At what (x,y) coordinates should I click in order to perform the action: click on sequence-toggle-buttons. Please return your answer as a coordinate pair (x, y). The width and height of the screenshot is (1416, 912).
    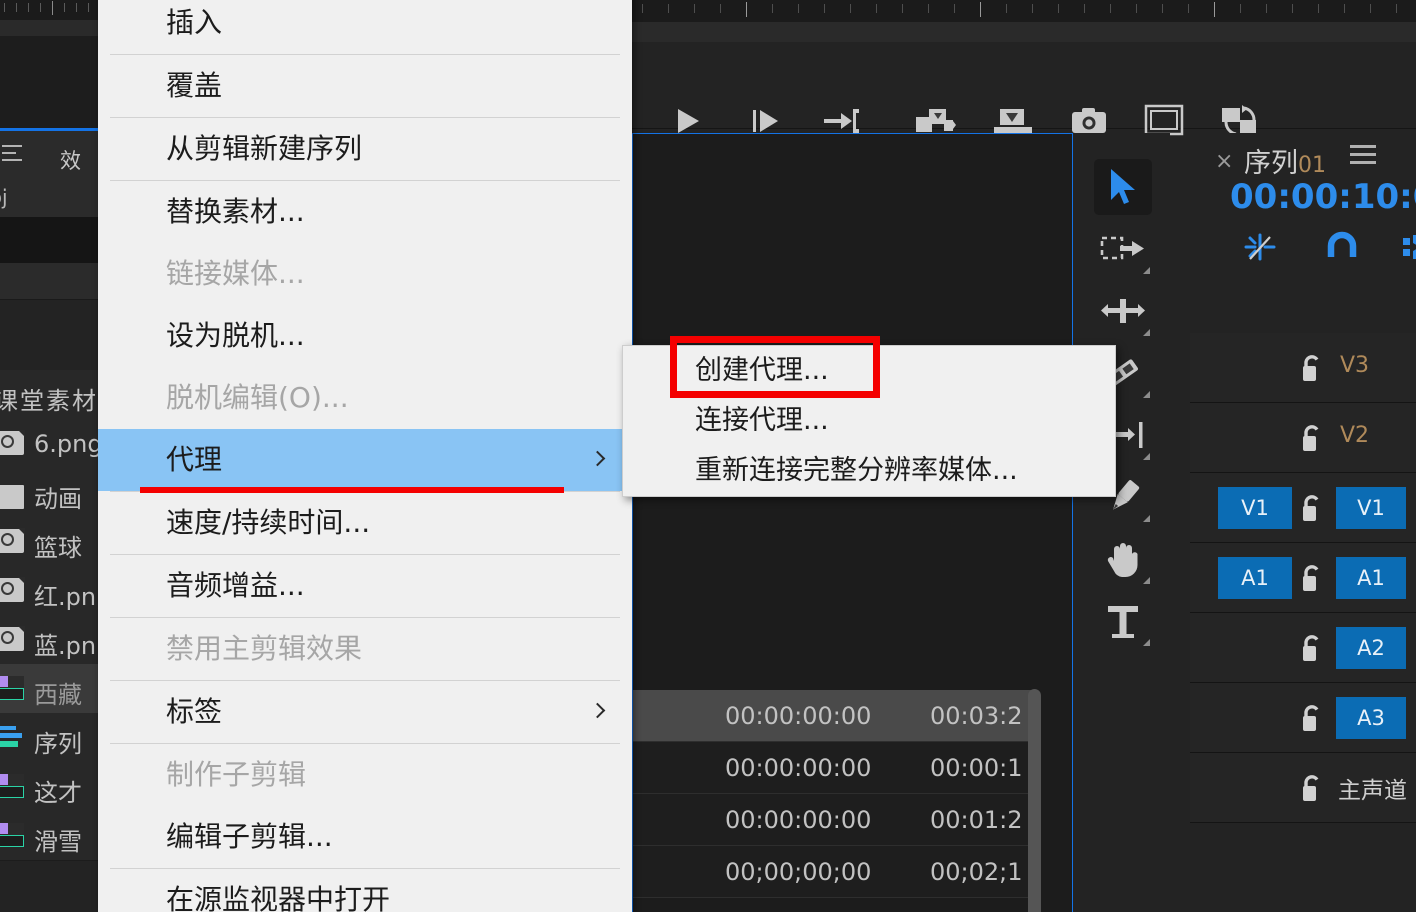
    Looking at the image, I should click on (1329, 249).